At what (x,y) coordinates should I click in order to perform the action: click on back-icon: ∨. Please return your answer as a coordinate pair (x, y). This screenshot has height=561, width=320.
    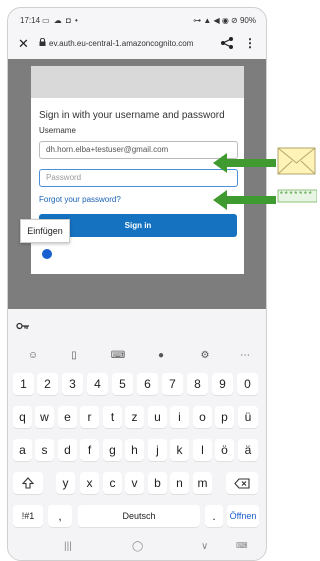
    Looking at the image, I should click on (204, 546).